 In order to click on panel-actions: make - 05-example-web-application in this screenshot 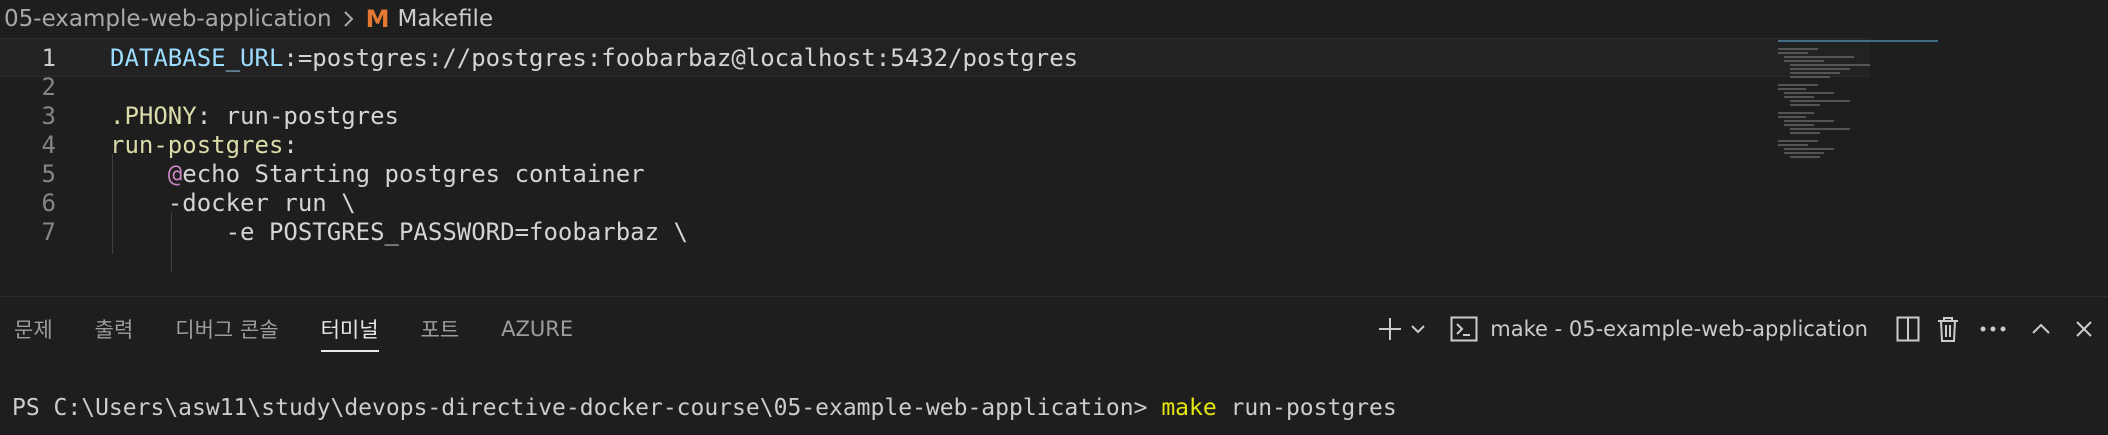, I will do `click(1741, 329)`.